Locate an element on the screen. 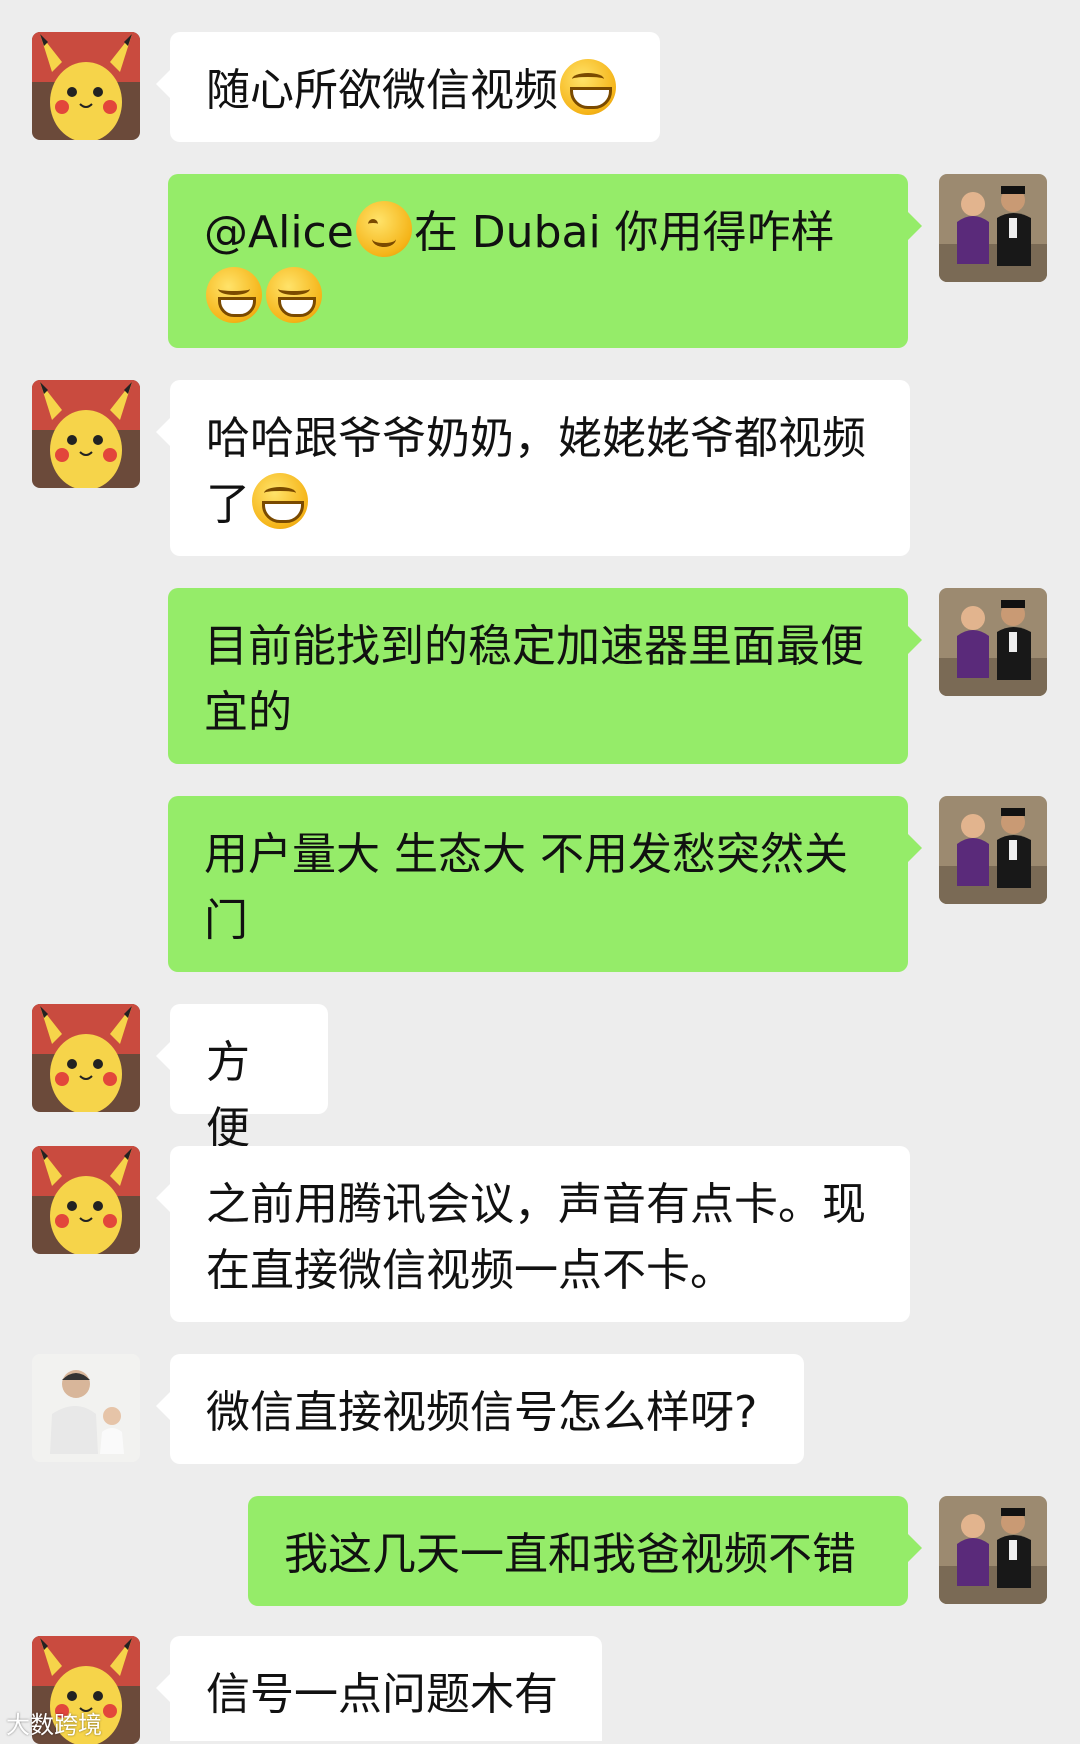 This screenshot has height=1744, width=1080. message-bubble: 微信直接视频信号怎么样呀? is located at coordinates (480, 1409).